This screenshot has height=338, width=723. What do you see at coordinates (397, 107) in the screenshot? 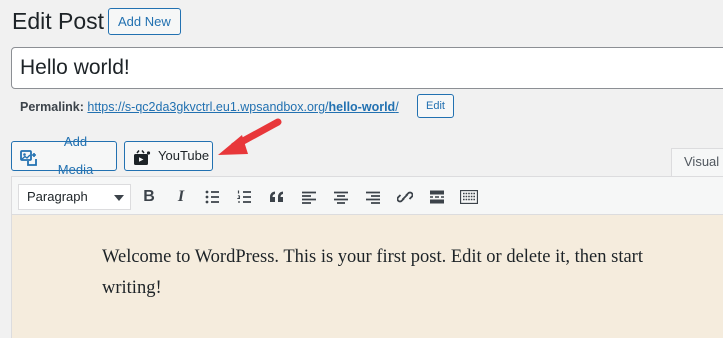
I see `permalink-trailing: /` at bounding box center [397, 107].